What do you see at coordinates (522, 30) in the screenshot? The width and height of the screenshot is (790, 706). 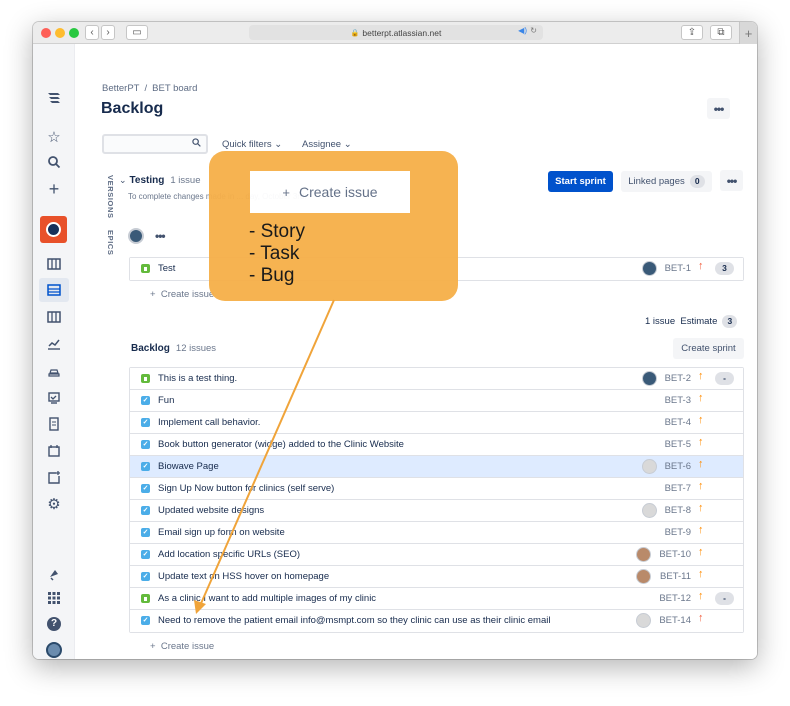 I see `audio-icon: ◀︎)` at bounding box center [522, 30].